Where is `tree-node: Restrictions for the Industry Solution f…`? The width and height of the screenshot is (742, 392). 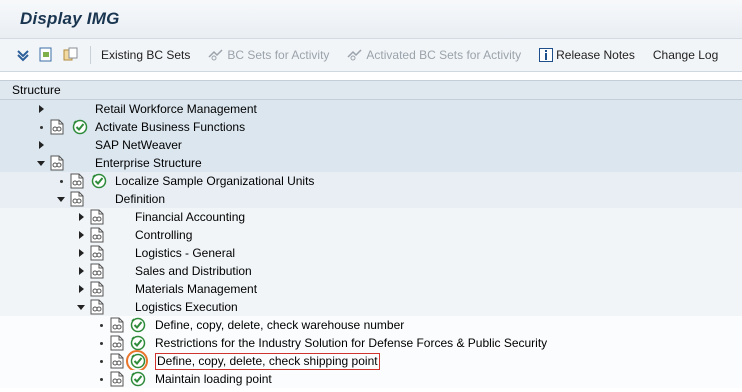 tree-node: Restrictions for the Industry Solution f… is located at coordinates (371, 343).